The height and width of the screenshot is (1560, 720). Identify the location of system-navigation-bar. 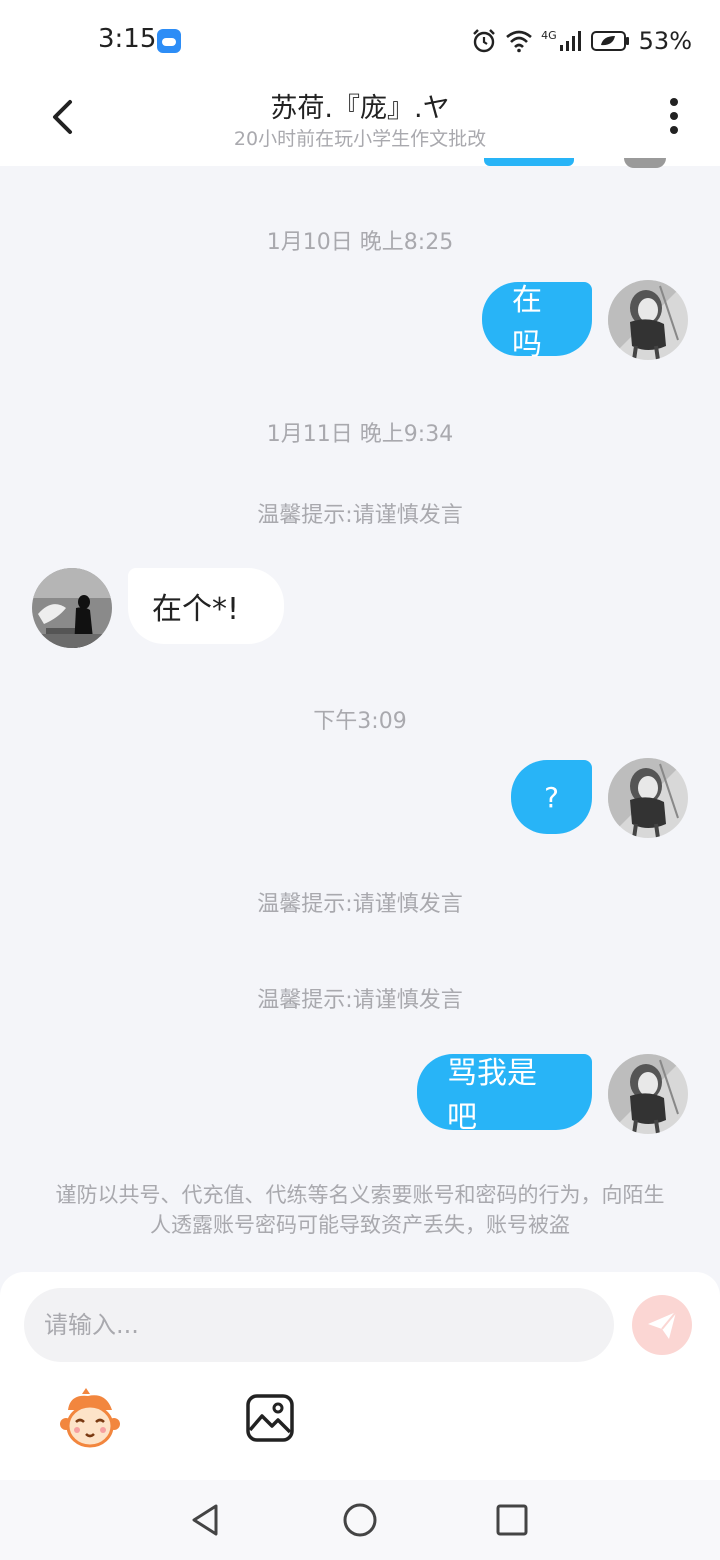
(360, 1520).